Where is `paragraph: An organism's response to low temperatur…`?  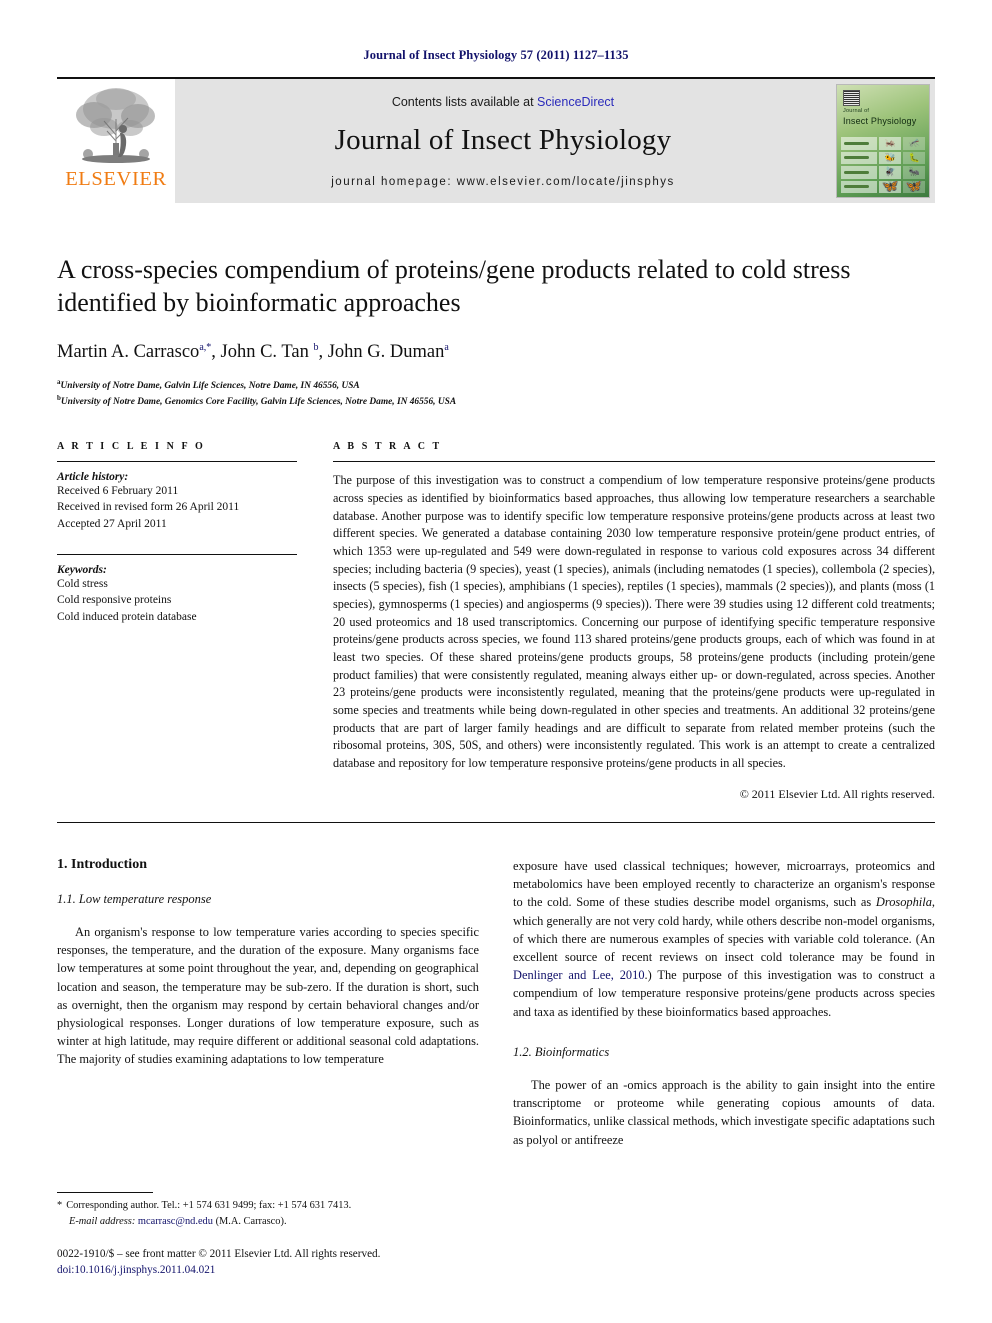 paragraph: An organism's response to low temperatur… is located at coordinates (268, 995).